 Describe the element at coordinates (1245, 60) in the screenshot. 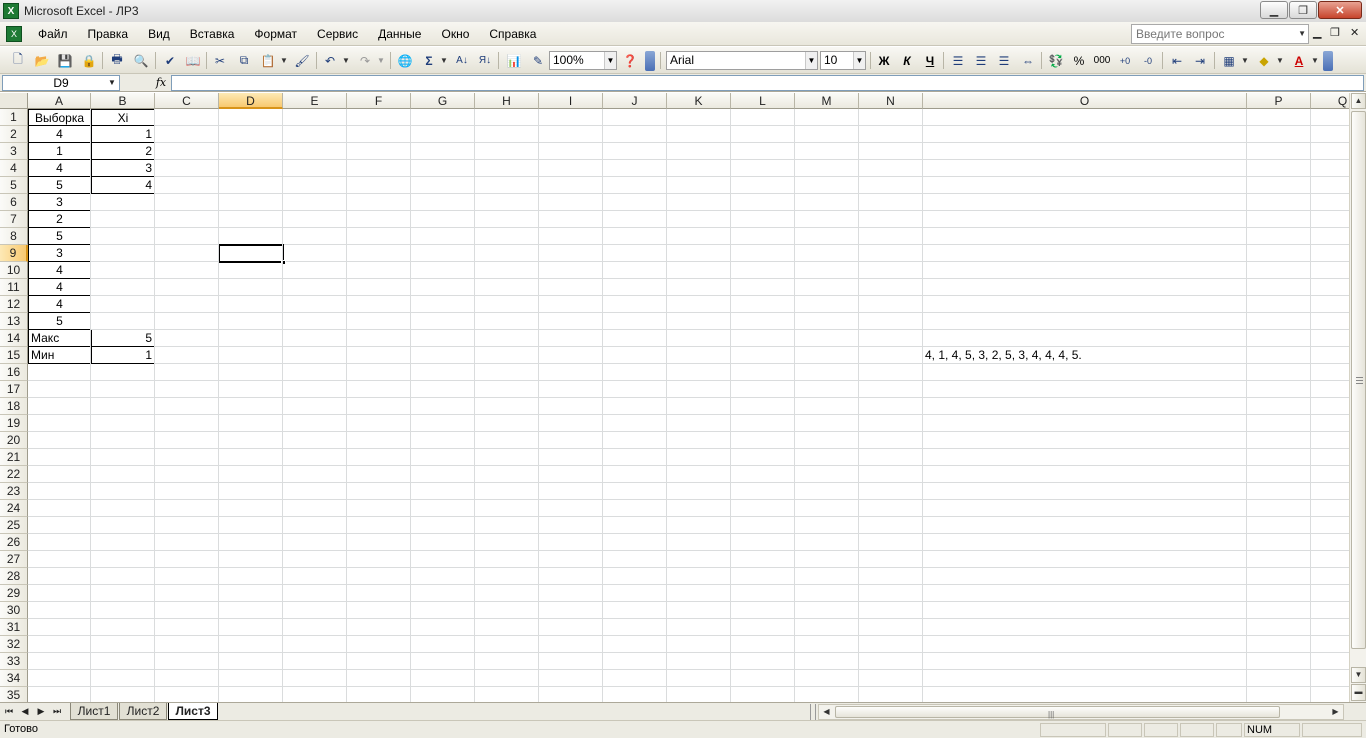

I see `borders-dropdown-icon: ▼` at that location.